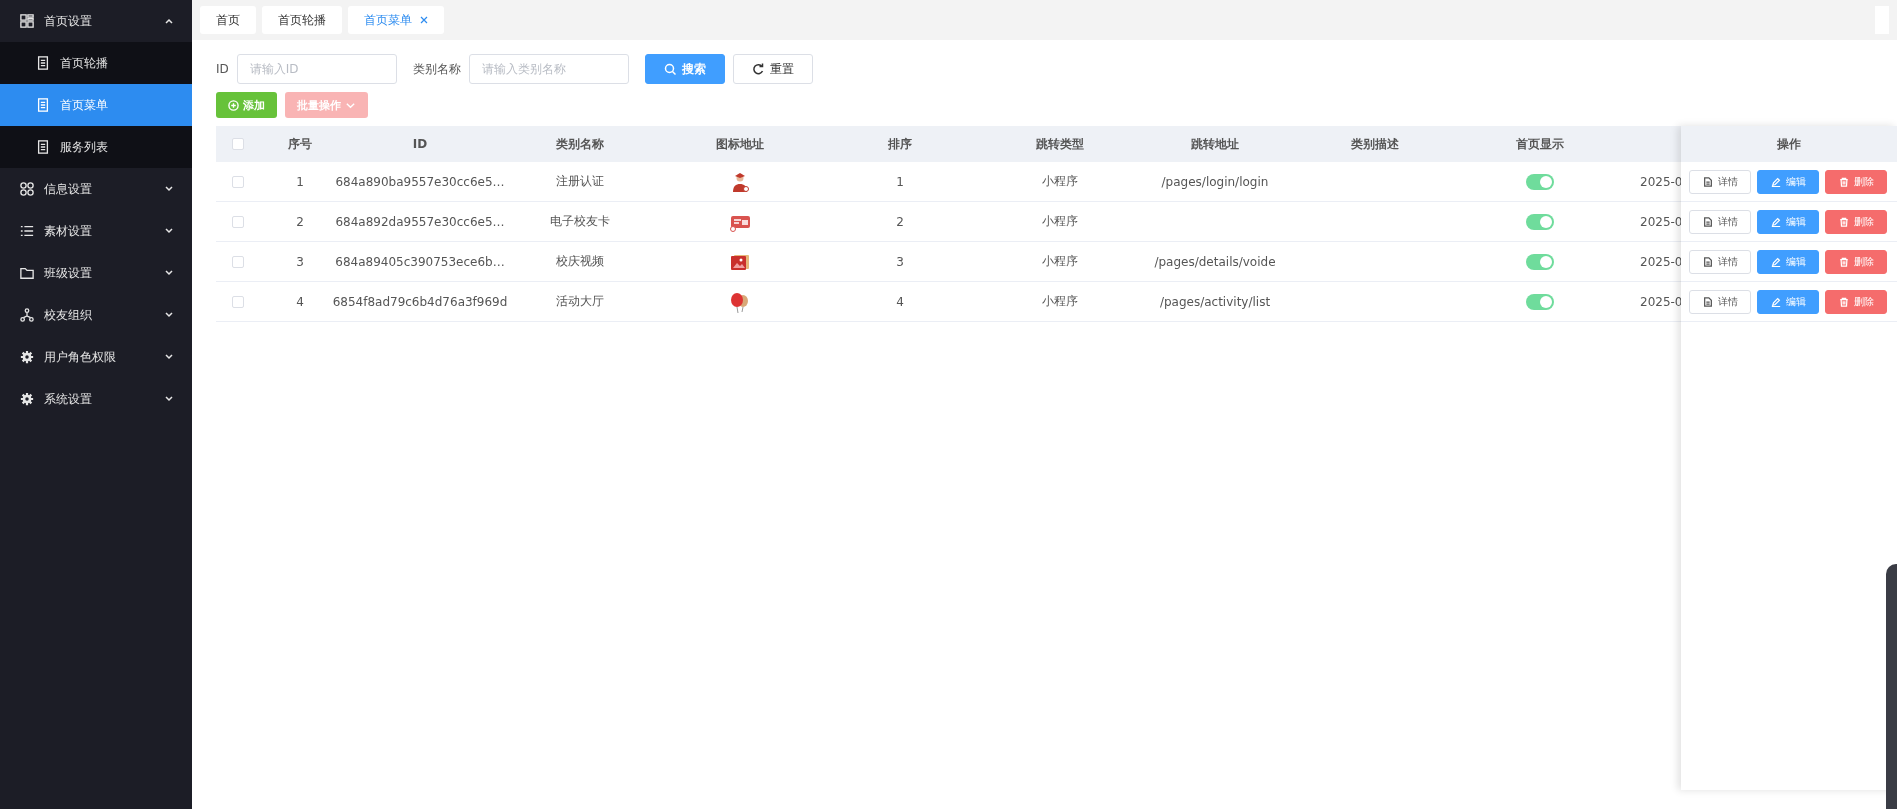 This screenshot has width=1897, height=809. What do you see at coordinates (96, 189) in the screenshot?
I see `menu-item: 信息设置` at bounding box center [96, 189].